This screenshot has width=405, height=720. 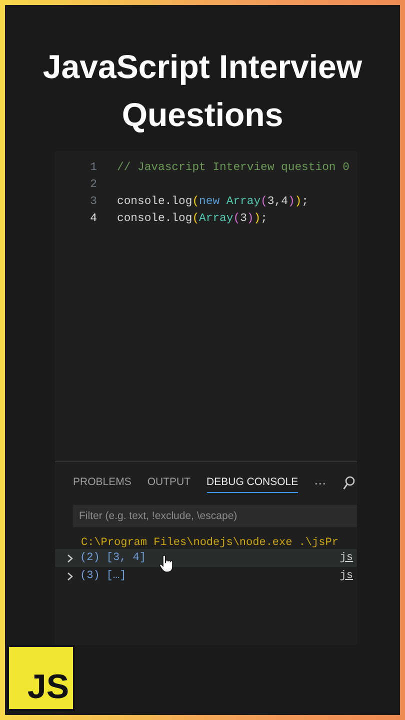 What do you see at coordinates (349, 483) in the screenshot?
I see `search-icon` at bounding box center [349, 483].